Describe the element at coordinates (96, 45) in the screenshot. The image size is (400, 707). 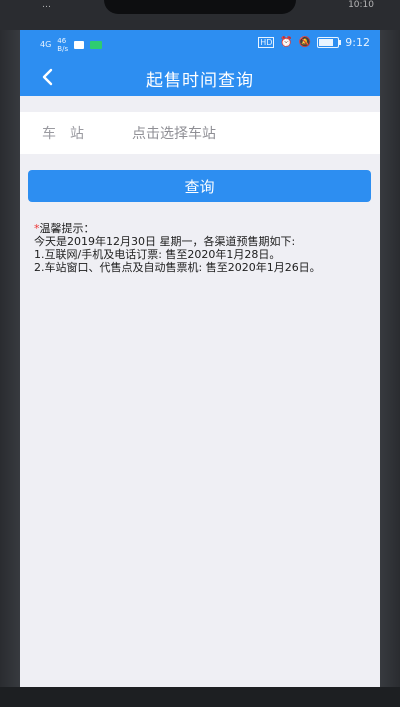
I see `wechat-icon` at that location.